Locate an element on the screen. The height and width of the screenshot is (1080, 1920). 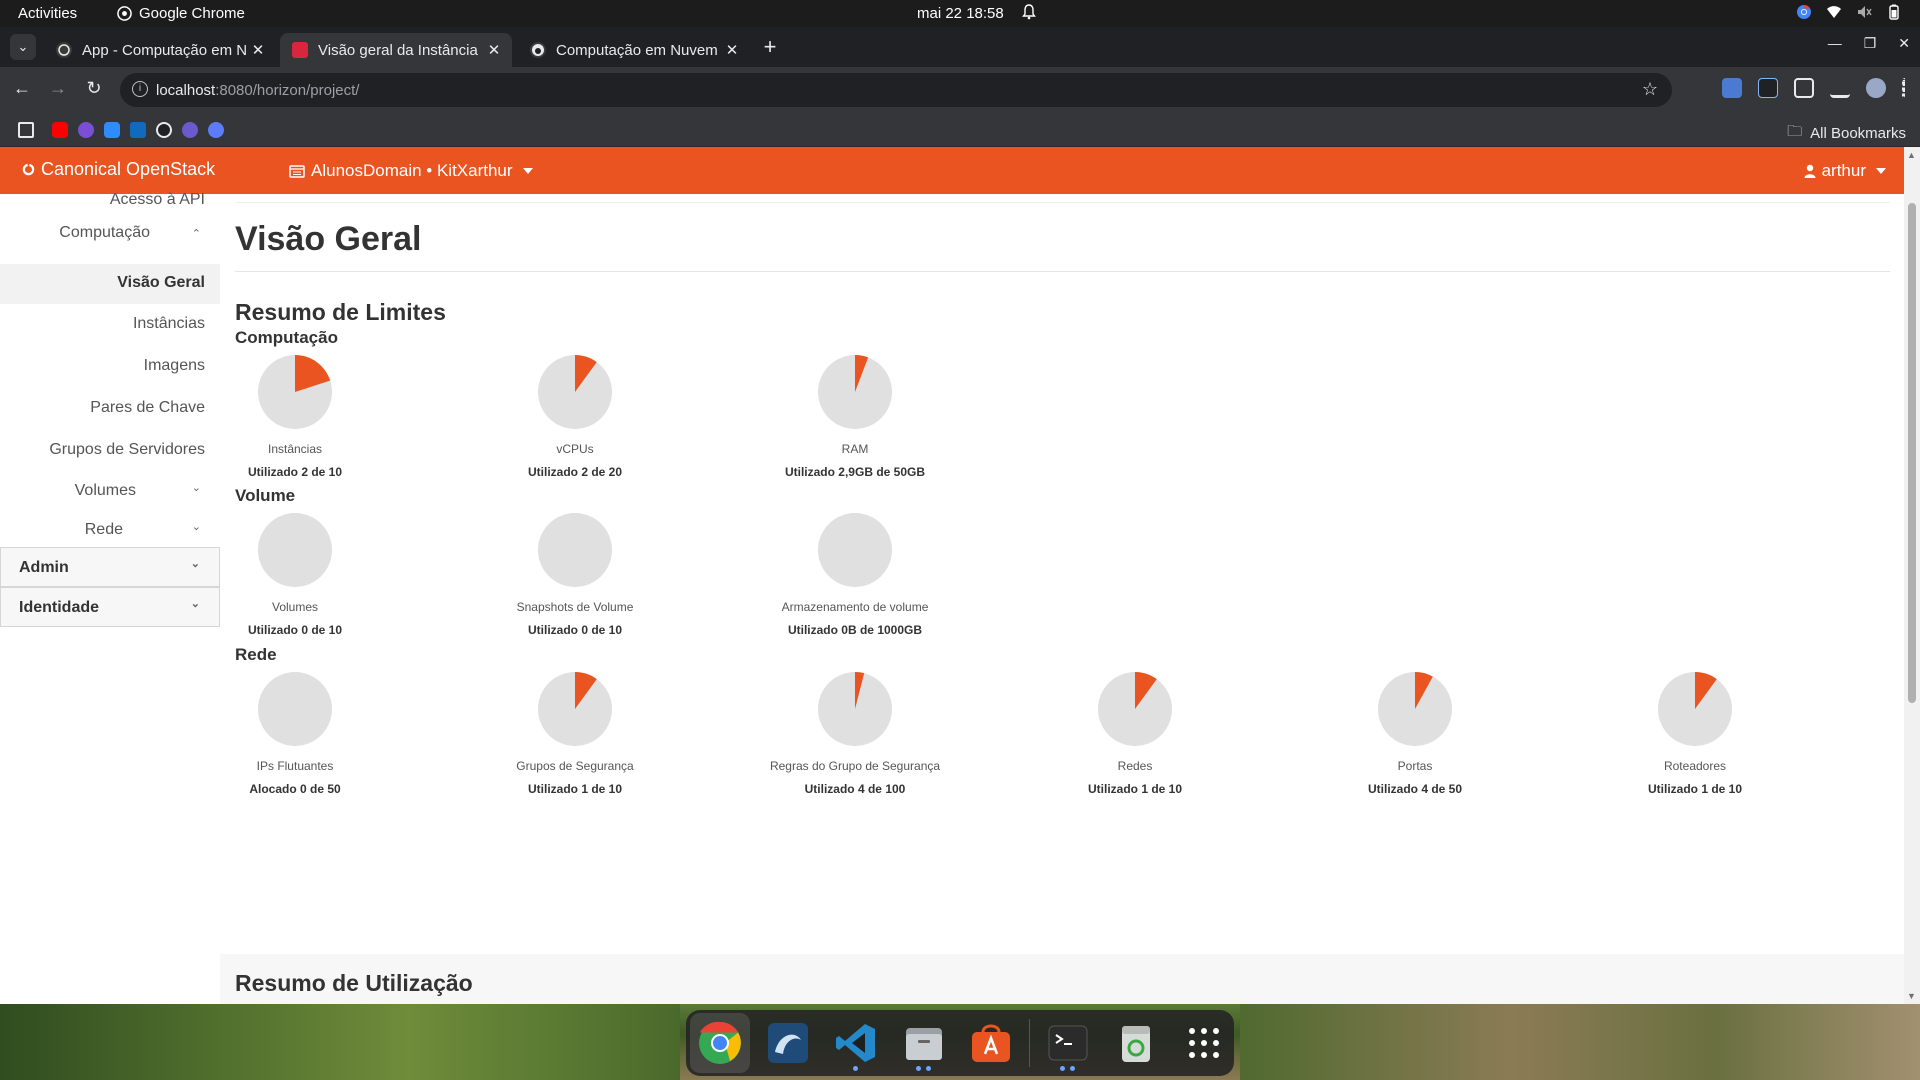
terminal-icon is located at coordinates (1068, 1043).